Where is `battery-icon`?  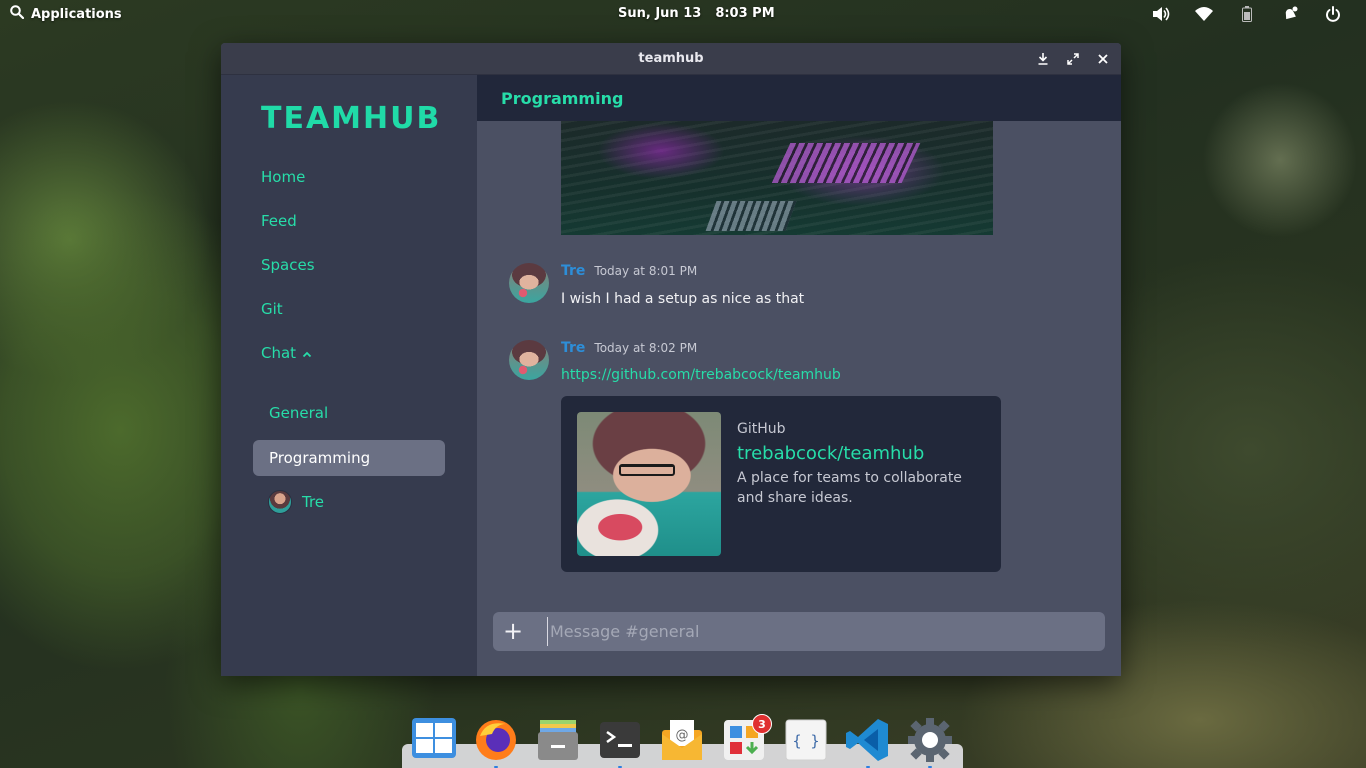 battery-icon is located at coordinates (1246, 14).